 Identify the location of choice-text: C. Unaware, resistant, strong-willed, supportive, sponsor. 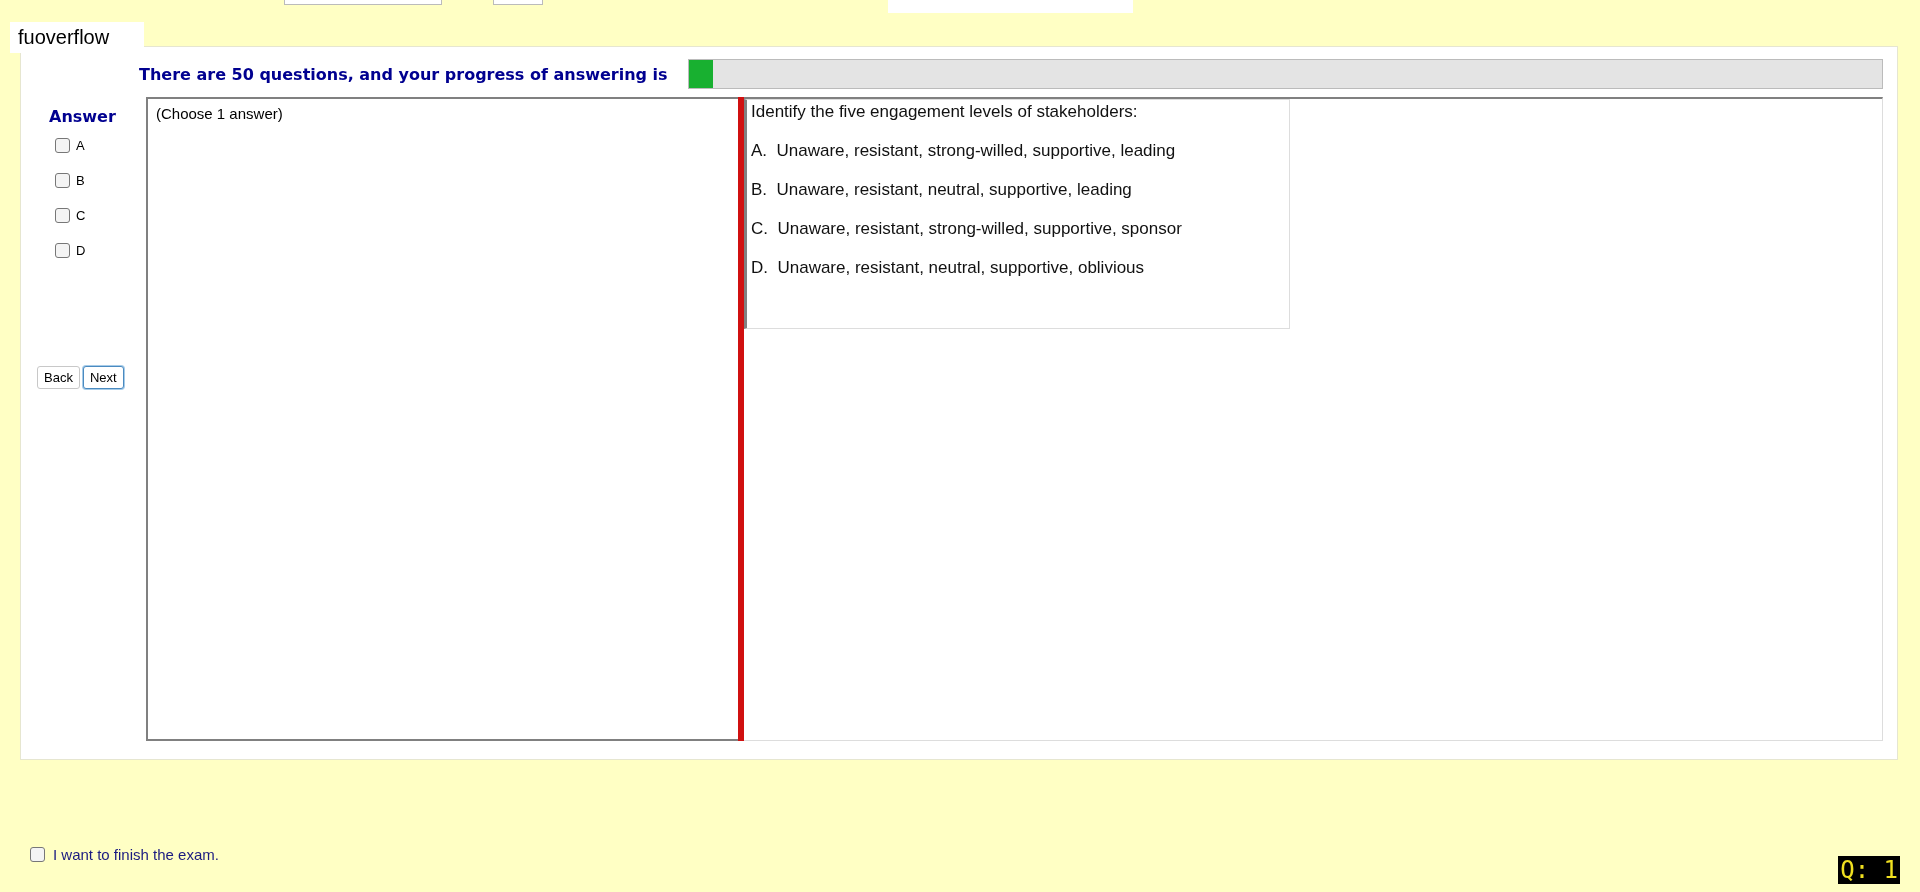
(967, 229).